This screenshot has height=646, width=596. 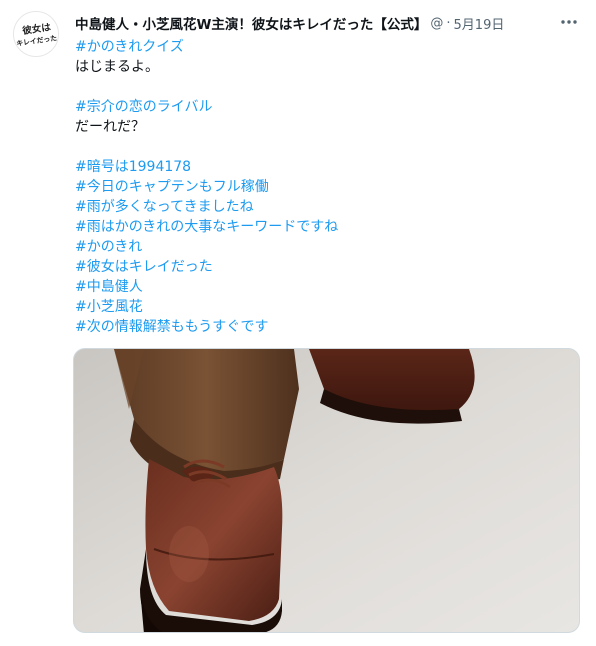 What do you see at coordinates (325, 247) in the screenshot?
I see `hashtag-link: #かのきれ` at bounding box center [325, 247].